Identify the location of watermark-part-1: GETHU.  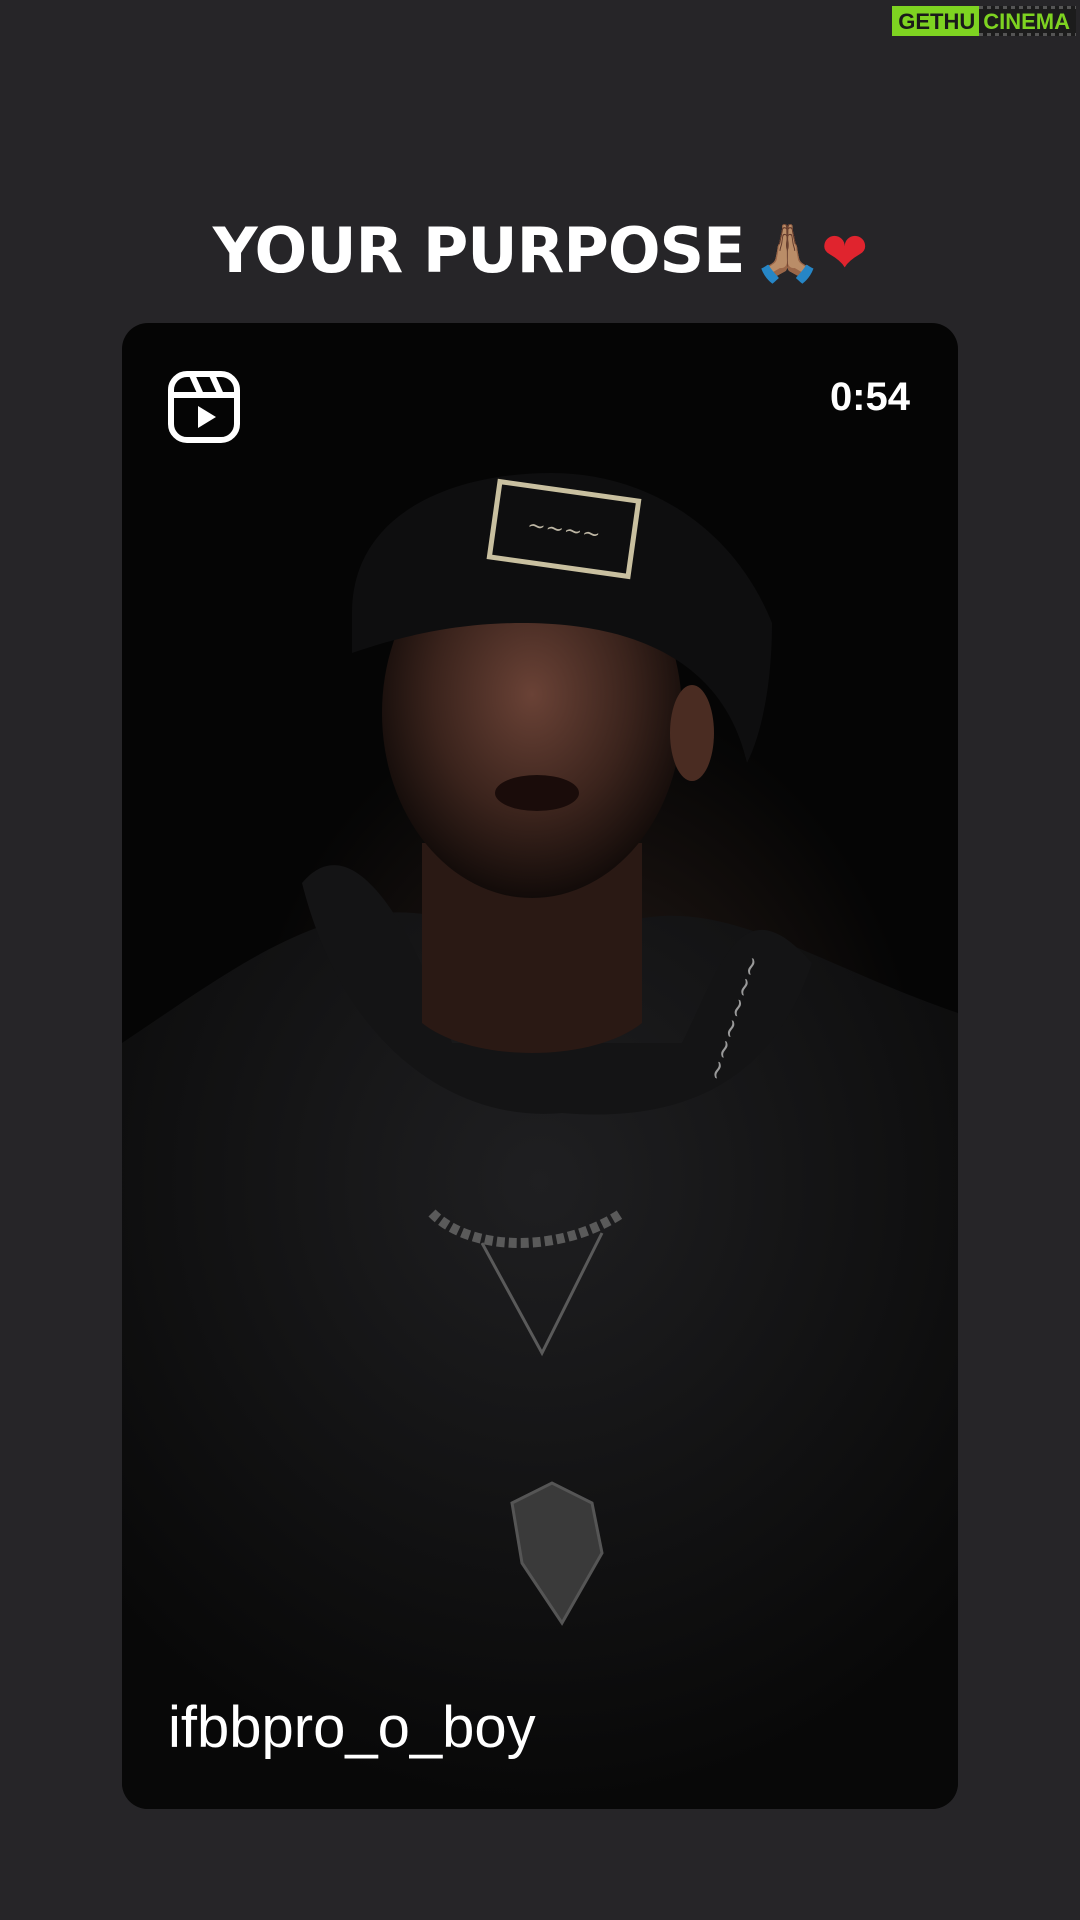
(936, 21).